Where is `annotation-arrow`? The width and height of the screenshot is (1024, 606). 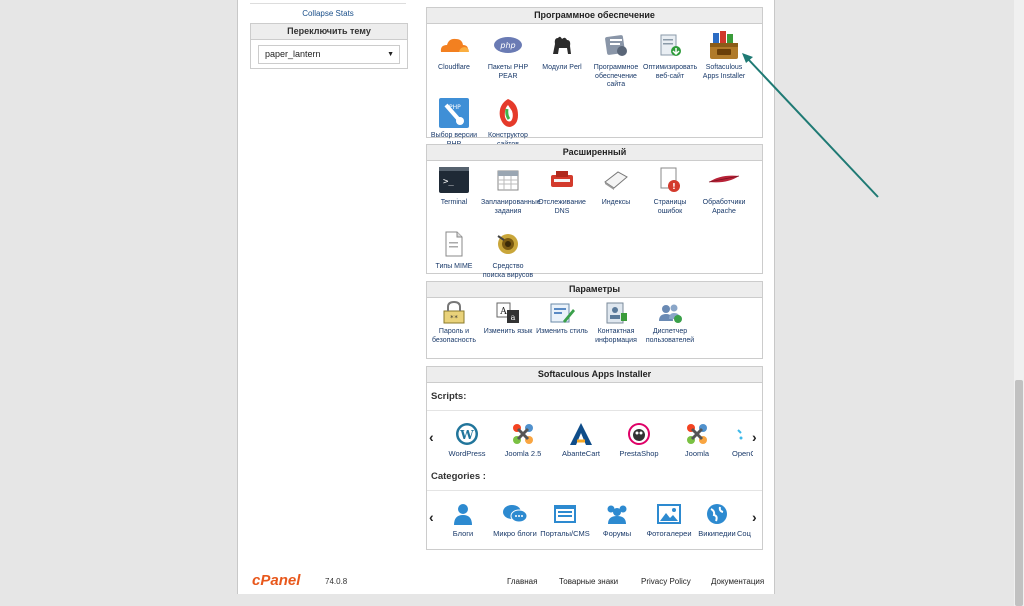 annotation-arrow is located at coordinates (810, 125).